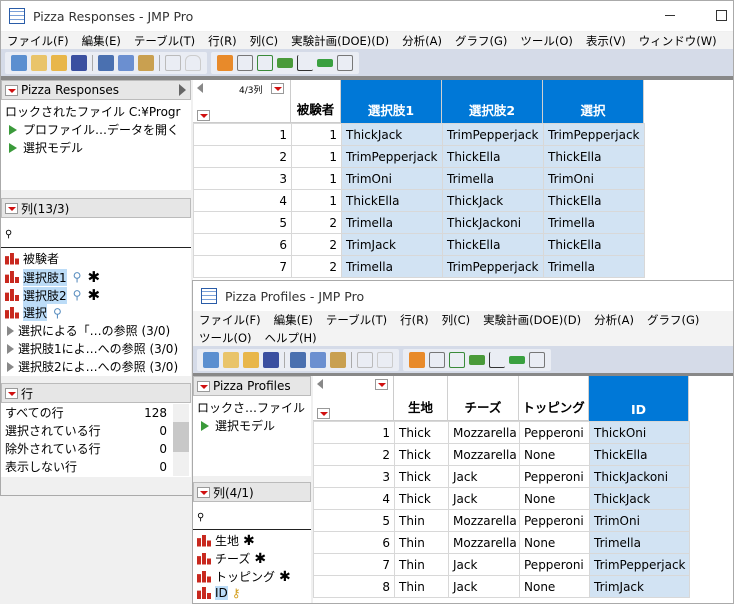 The height and width of the screenshot is (604, 734). I want to click on open-icon, so click(251, 359).